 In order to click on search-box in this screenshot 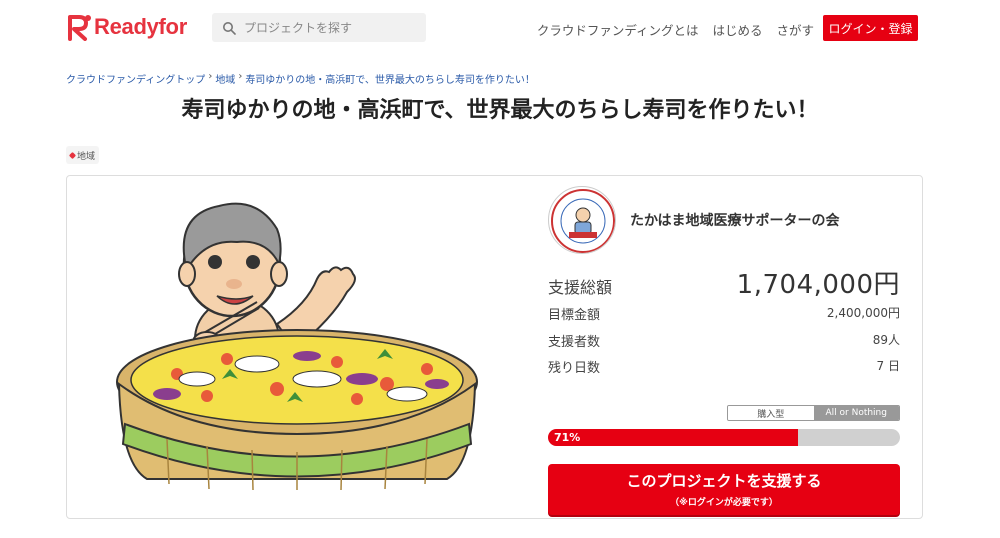, I will do `click(319, 27)`.